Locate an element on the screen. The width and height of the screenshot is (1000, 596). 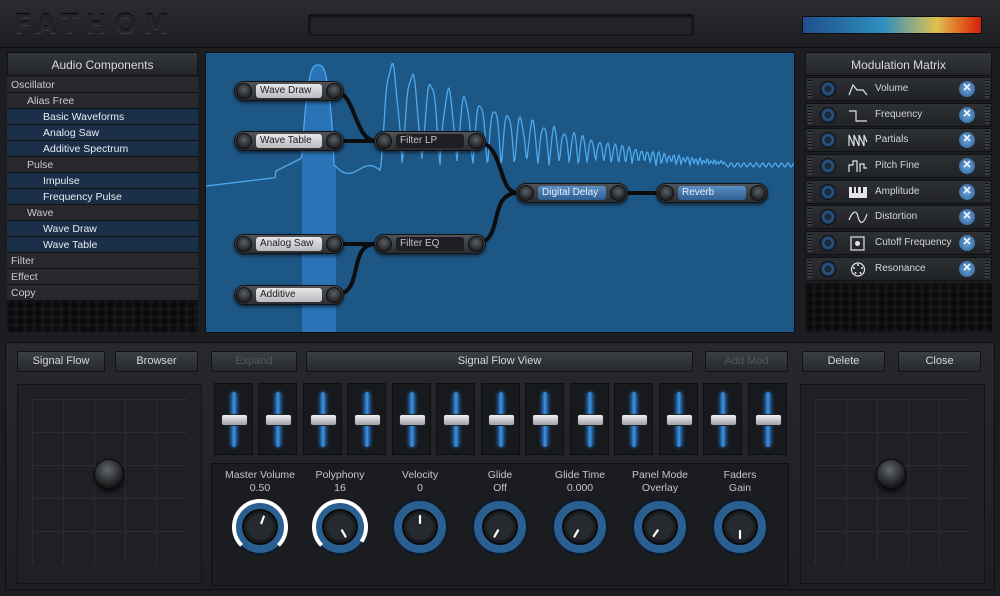
tree-item-wave-draw: Wave Draw is located at coordinates (102, 229).